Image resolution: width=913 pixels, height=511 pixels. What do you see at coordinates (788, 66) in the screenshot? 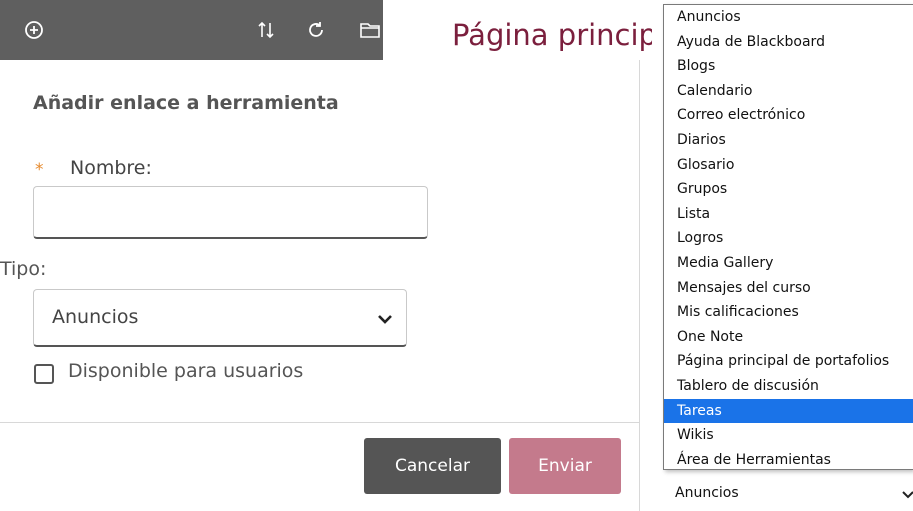
I see `dropdown-option: Blogs` at bounding box center [788, 66].